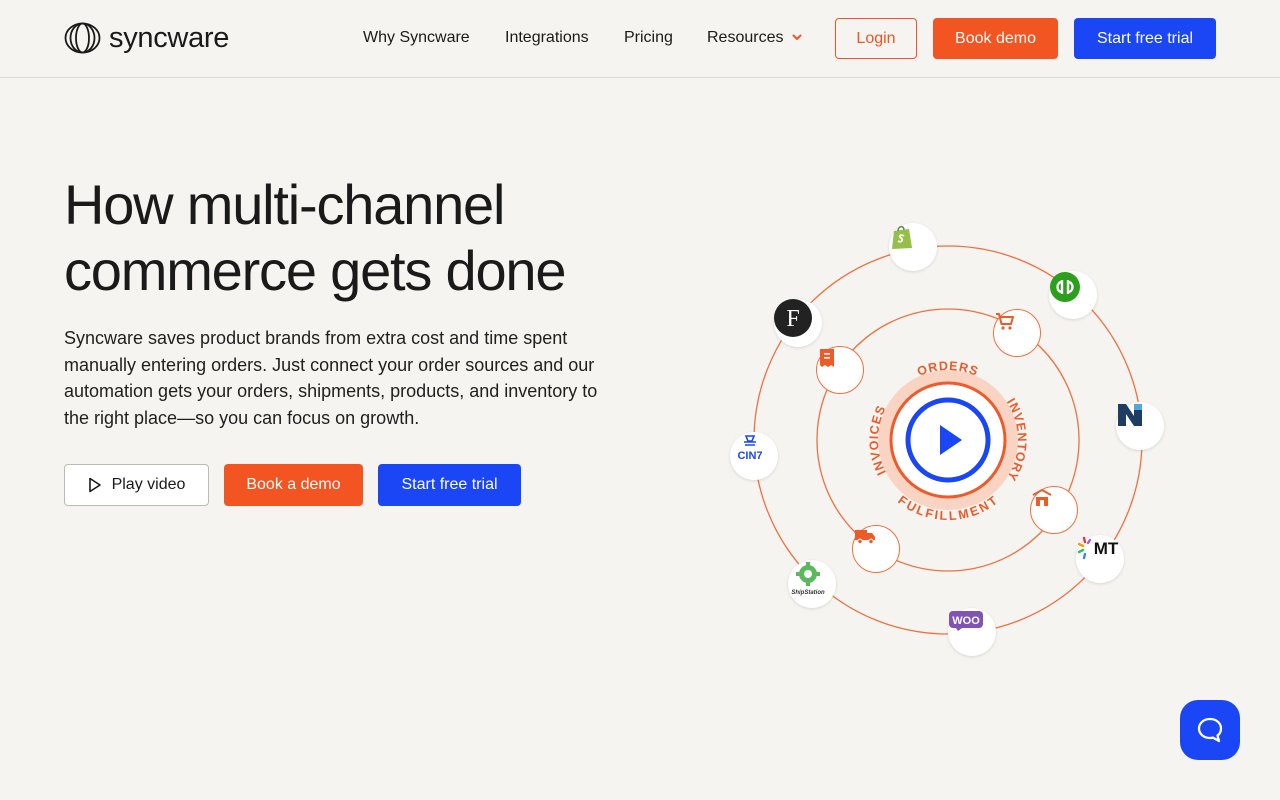 This screenshot has width=1280, height=800. I want to click on inventory-stage-node, so click(1054, 510).